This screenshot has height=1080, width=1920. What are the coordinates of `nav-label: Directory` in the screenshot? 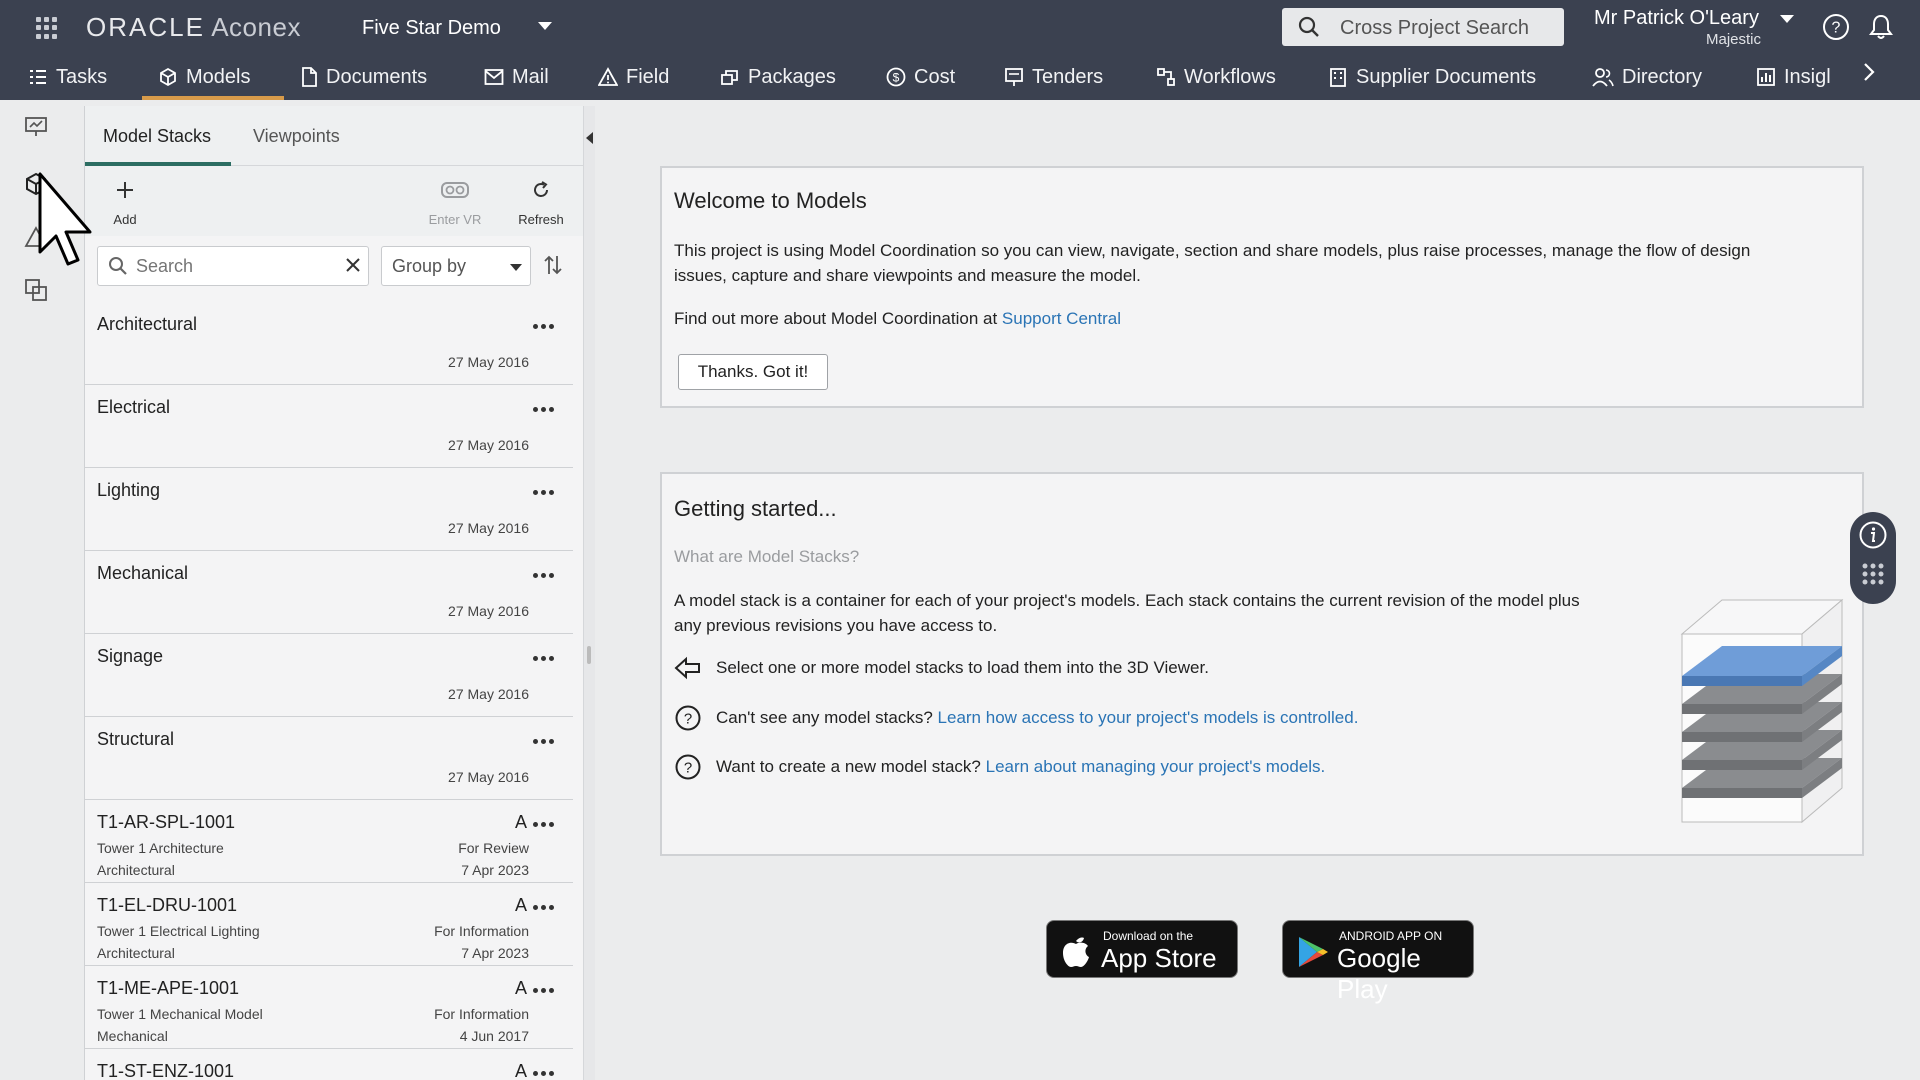 It's located at (1662, 76).